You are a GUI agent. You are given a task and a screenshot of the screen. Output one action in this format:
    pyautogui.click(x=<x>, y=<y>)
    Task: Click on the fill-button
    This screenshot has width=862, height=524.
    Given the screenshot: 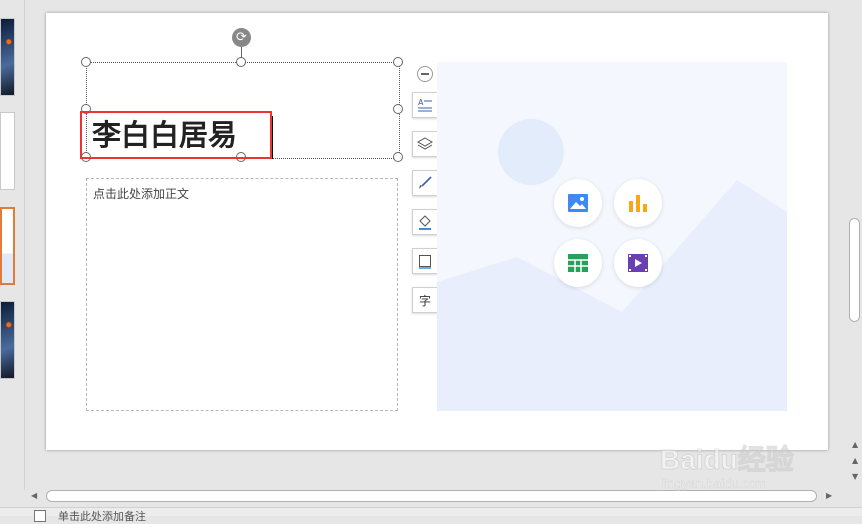 What is the action you would take?
    pyautogui.click(x=425, y=222)
    